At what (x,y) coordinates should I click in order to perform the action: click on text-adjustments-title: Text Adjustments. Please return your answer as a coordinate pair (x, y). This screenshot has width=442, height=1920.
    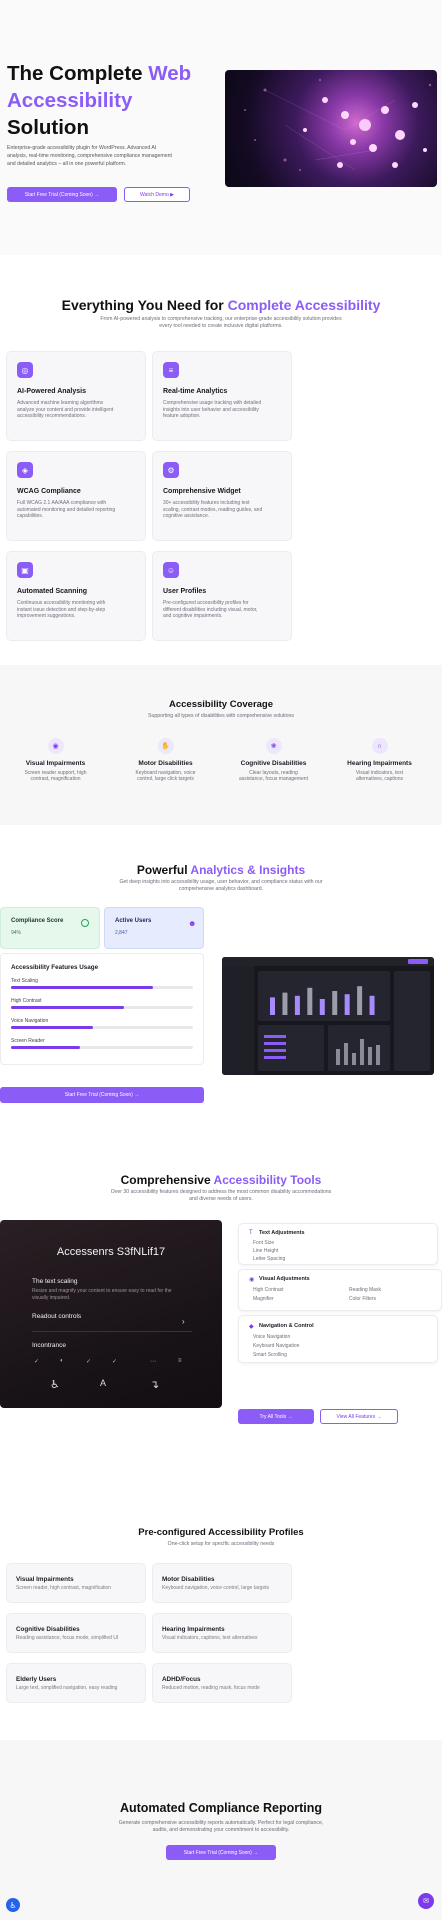
    Looking at the image, I should click on (282, 1233).